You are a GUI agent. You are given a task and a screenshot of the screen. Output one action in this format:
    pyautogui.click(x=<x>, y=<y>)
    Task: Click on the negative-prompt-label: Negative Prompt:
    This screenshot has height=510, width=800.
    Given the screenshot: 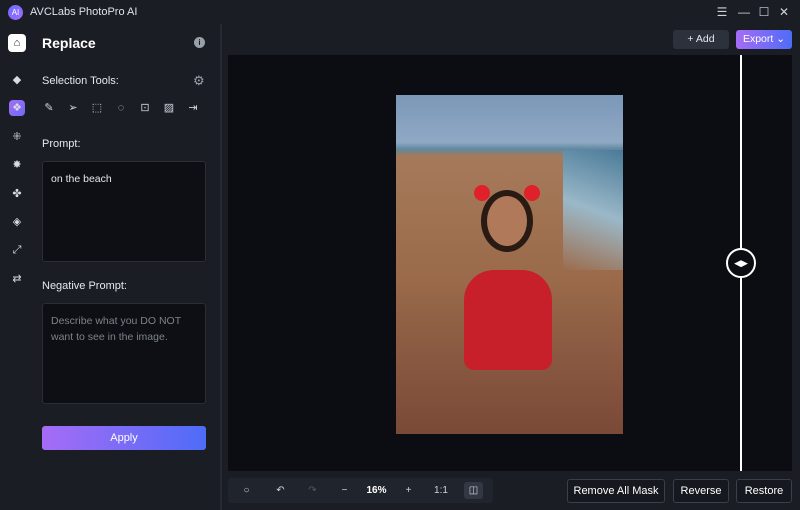 What is the action you would take?
    pyautogui.click(x=84, y=286)
    